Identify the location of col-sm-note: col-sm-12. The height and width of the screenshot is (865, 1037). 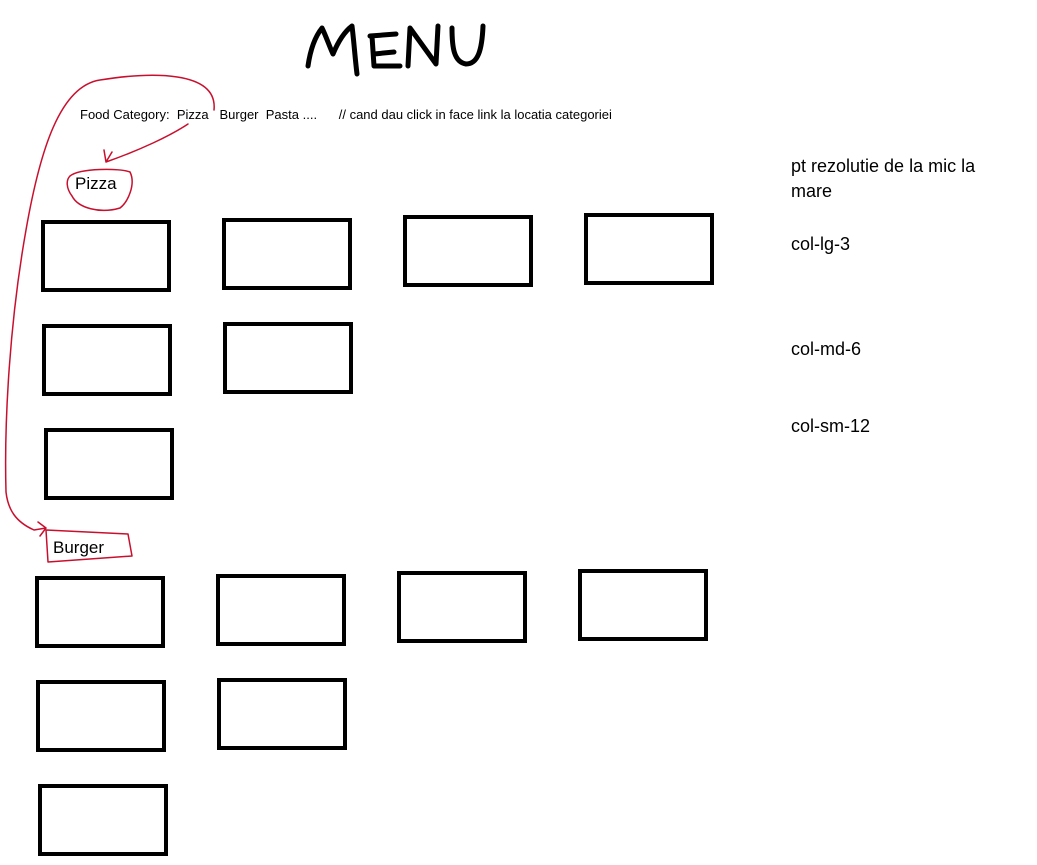
(831, 426).